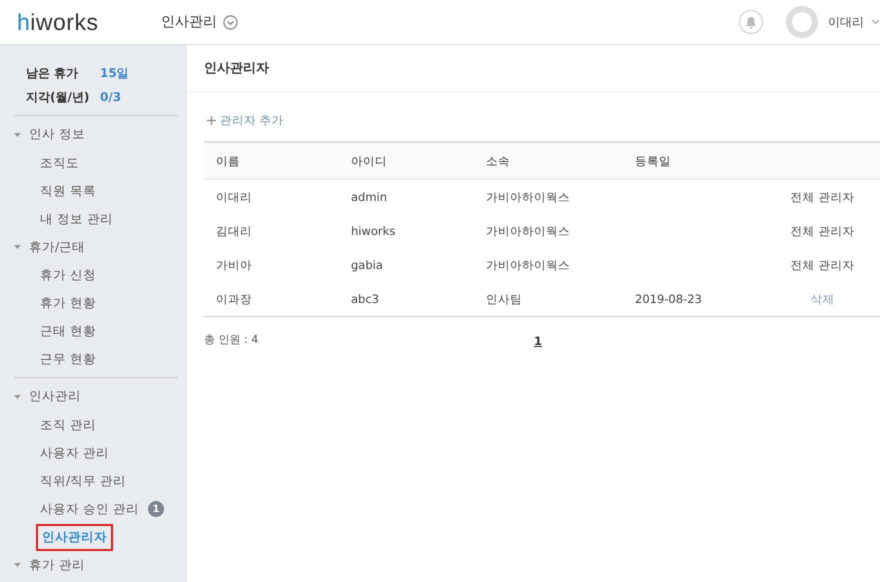  Describe the element at coordinates (369, 197) in the screenshot. I see `table-cell: admin` at that location.